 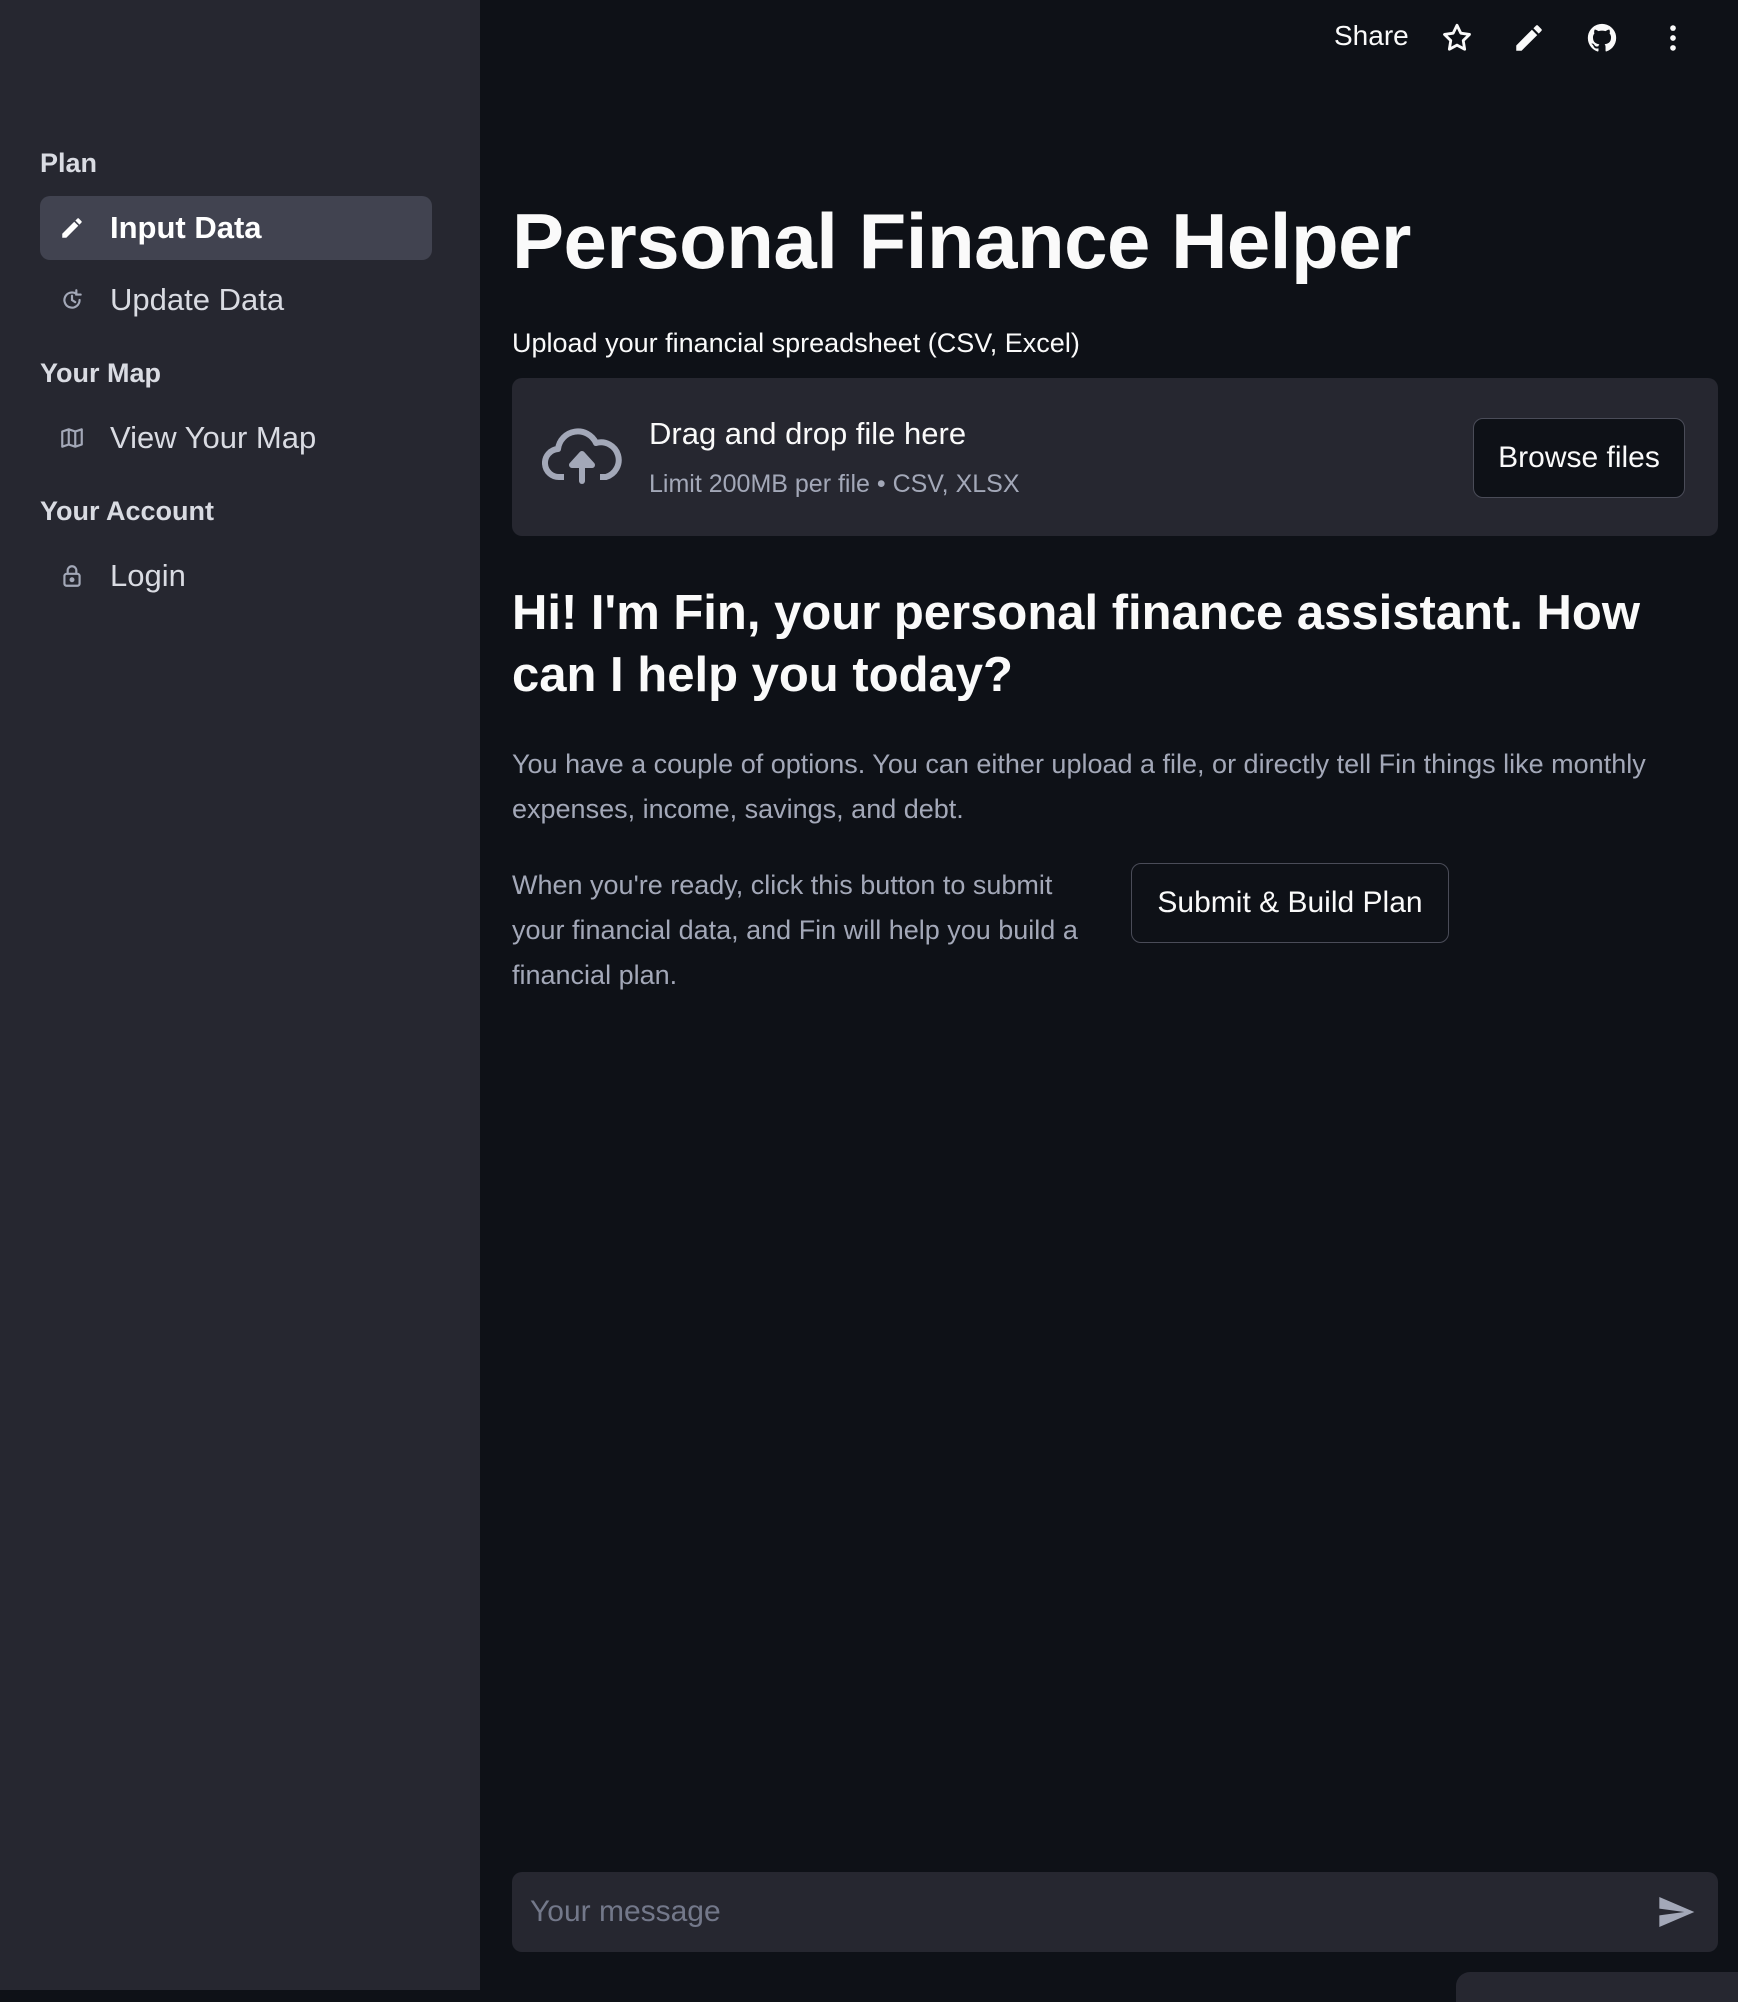 I want to click on map-icon, so click(x=72, y=438).